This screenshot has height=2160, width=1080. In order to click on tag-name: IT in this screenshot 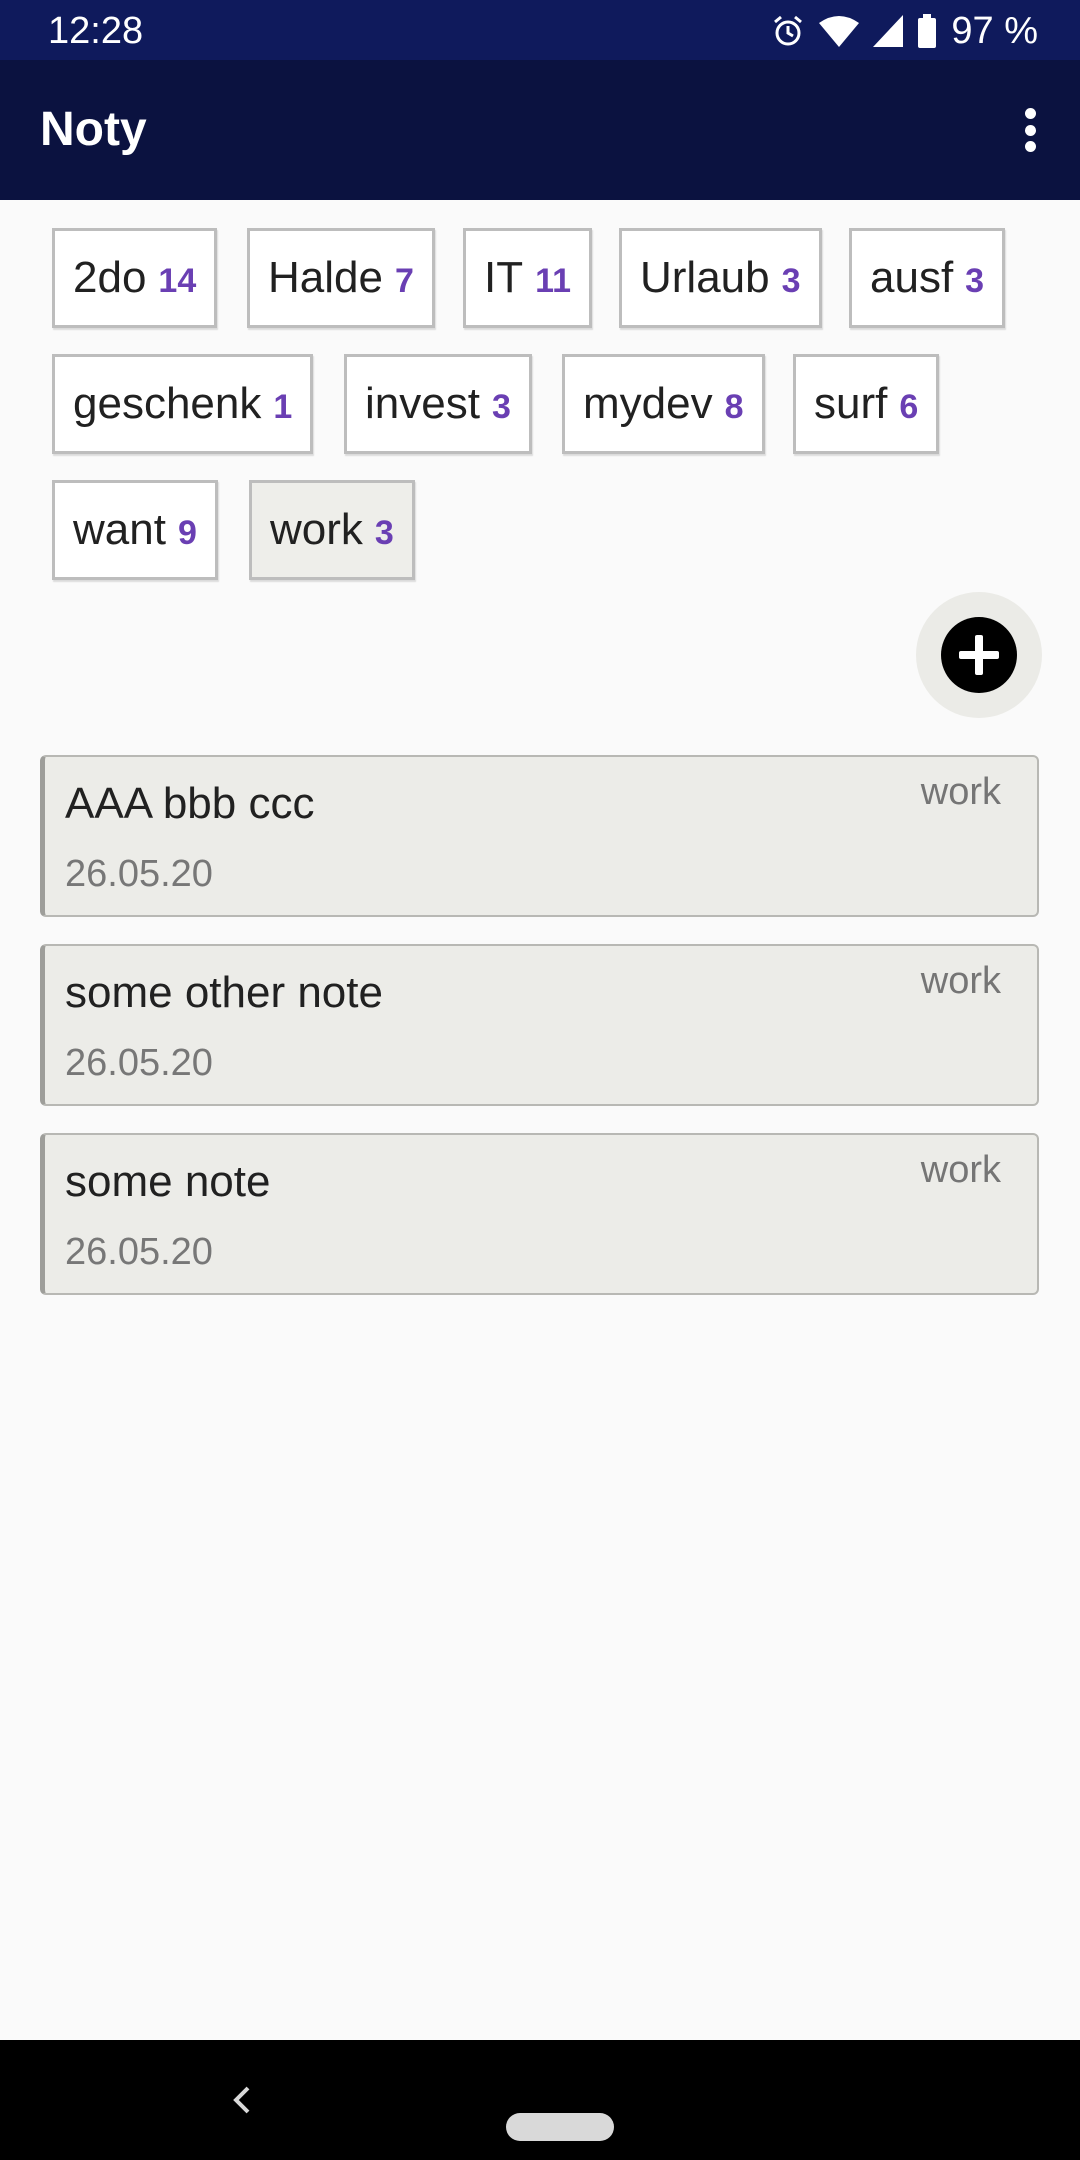, I will do `click(504, 277)`.